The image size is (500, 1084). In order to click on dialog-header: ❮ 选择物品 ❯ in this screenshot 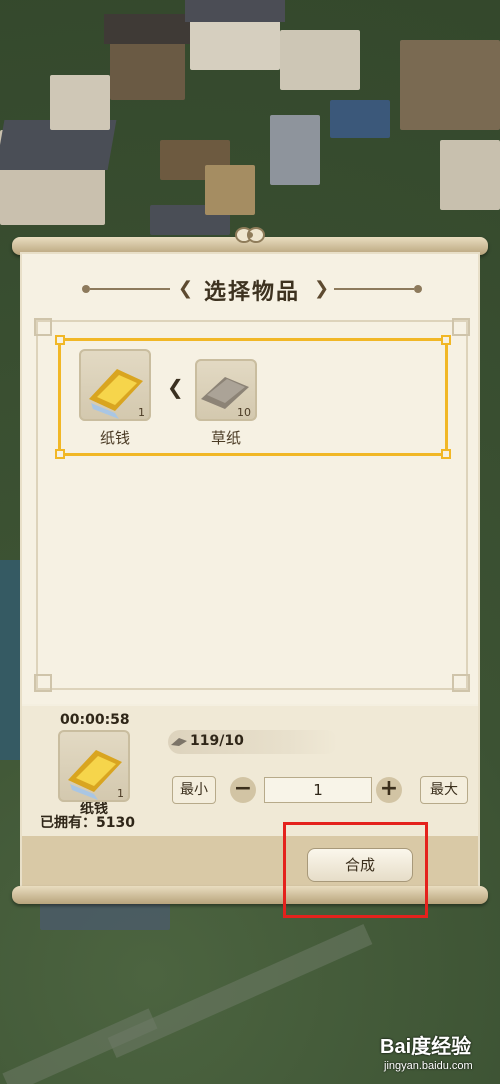, I will do `click(252, 289)`.